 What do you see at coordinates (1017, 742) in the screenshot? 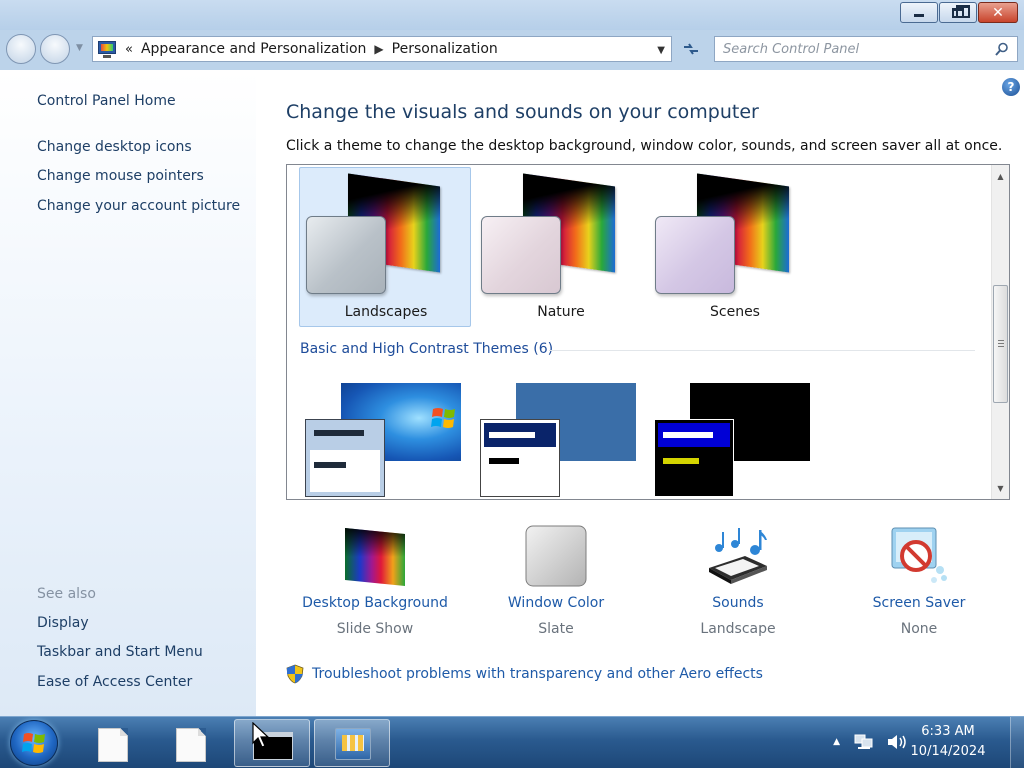
I see `show-desktop-button` at bounding box center [1017, 742].